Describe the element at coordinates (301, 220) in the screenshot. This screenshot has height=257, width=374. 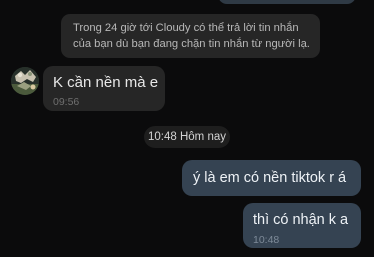
I see `outgoing-message-text: thì có nhận k a` at that location.